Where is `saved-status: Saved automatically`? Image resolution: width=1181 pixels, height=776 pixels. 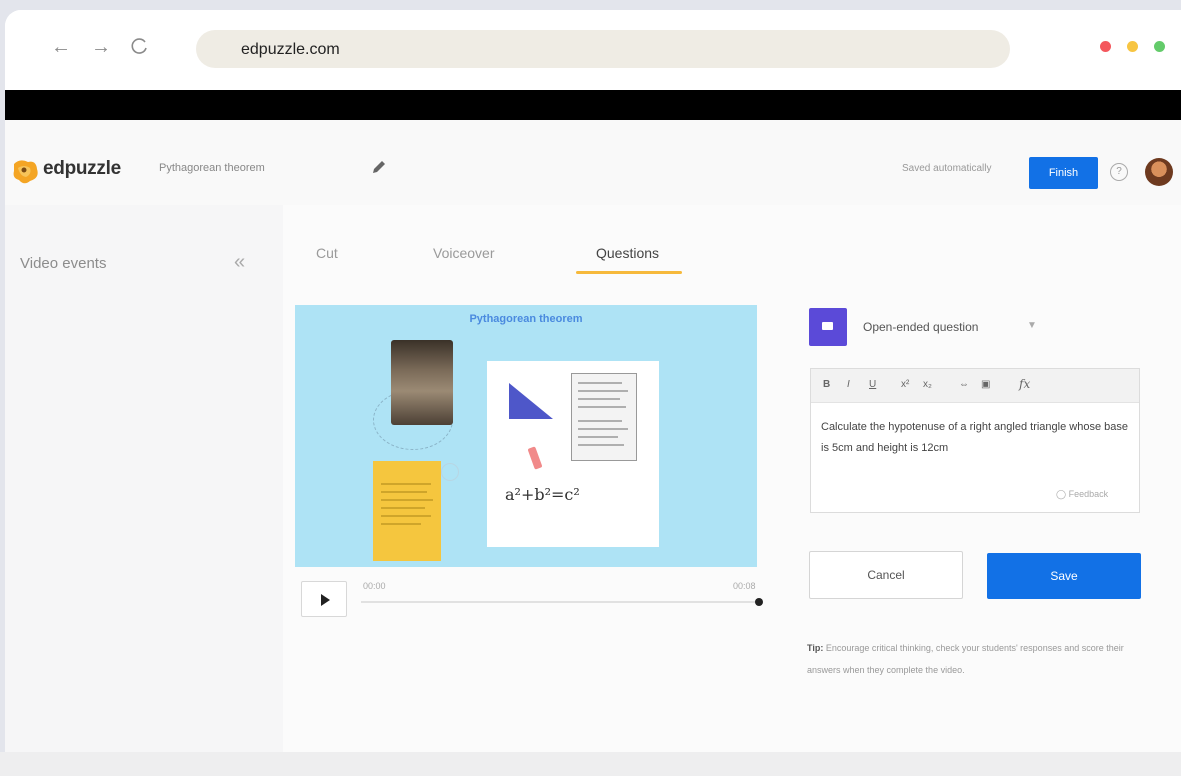
saved-status: Saved automatically is located at coordinates (947, 168).